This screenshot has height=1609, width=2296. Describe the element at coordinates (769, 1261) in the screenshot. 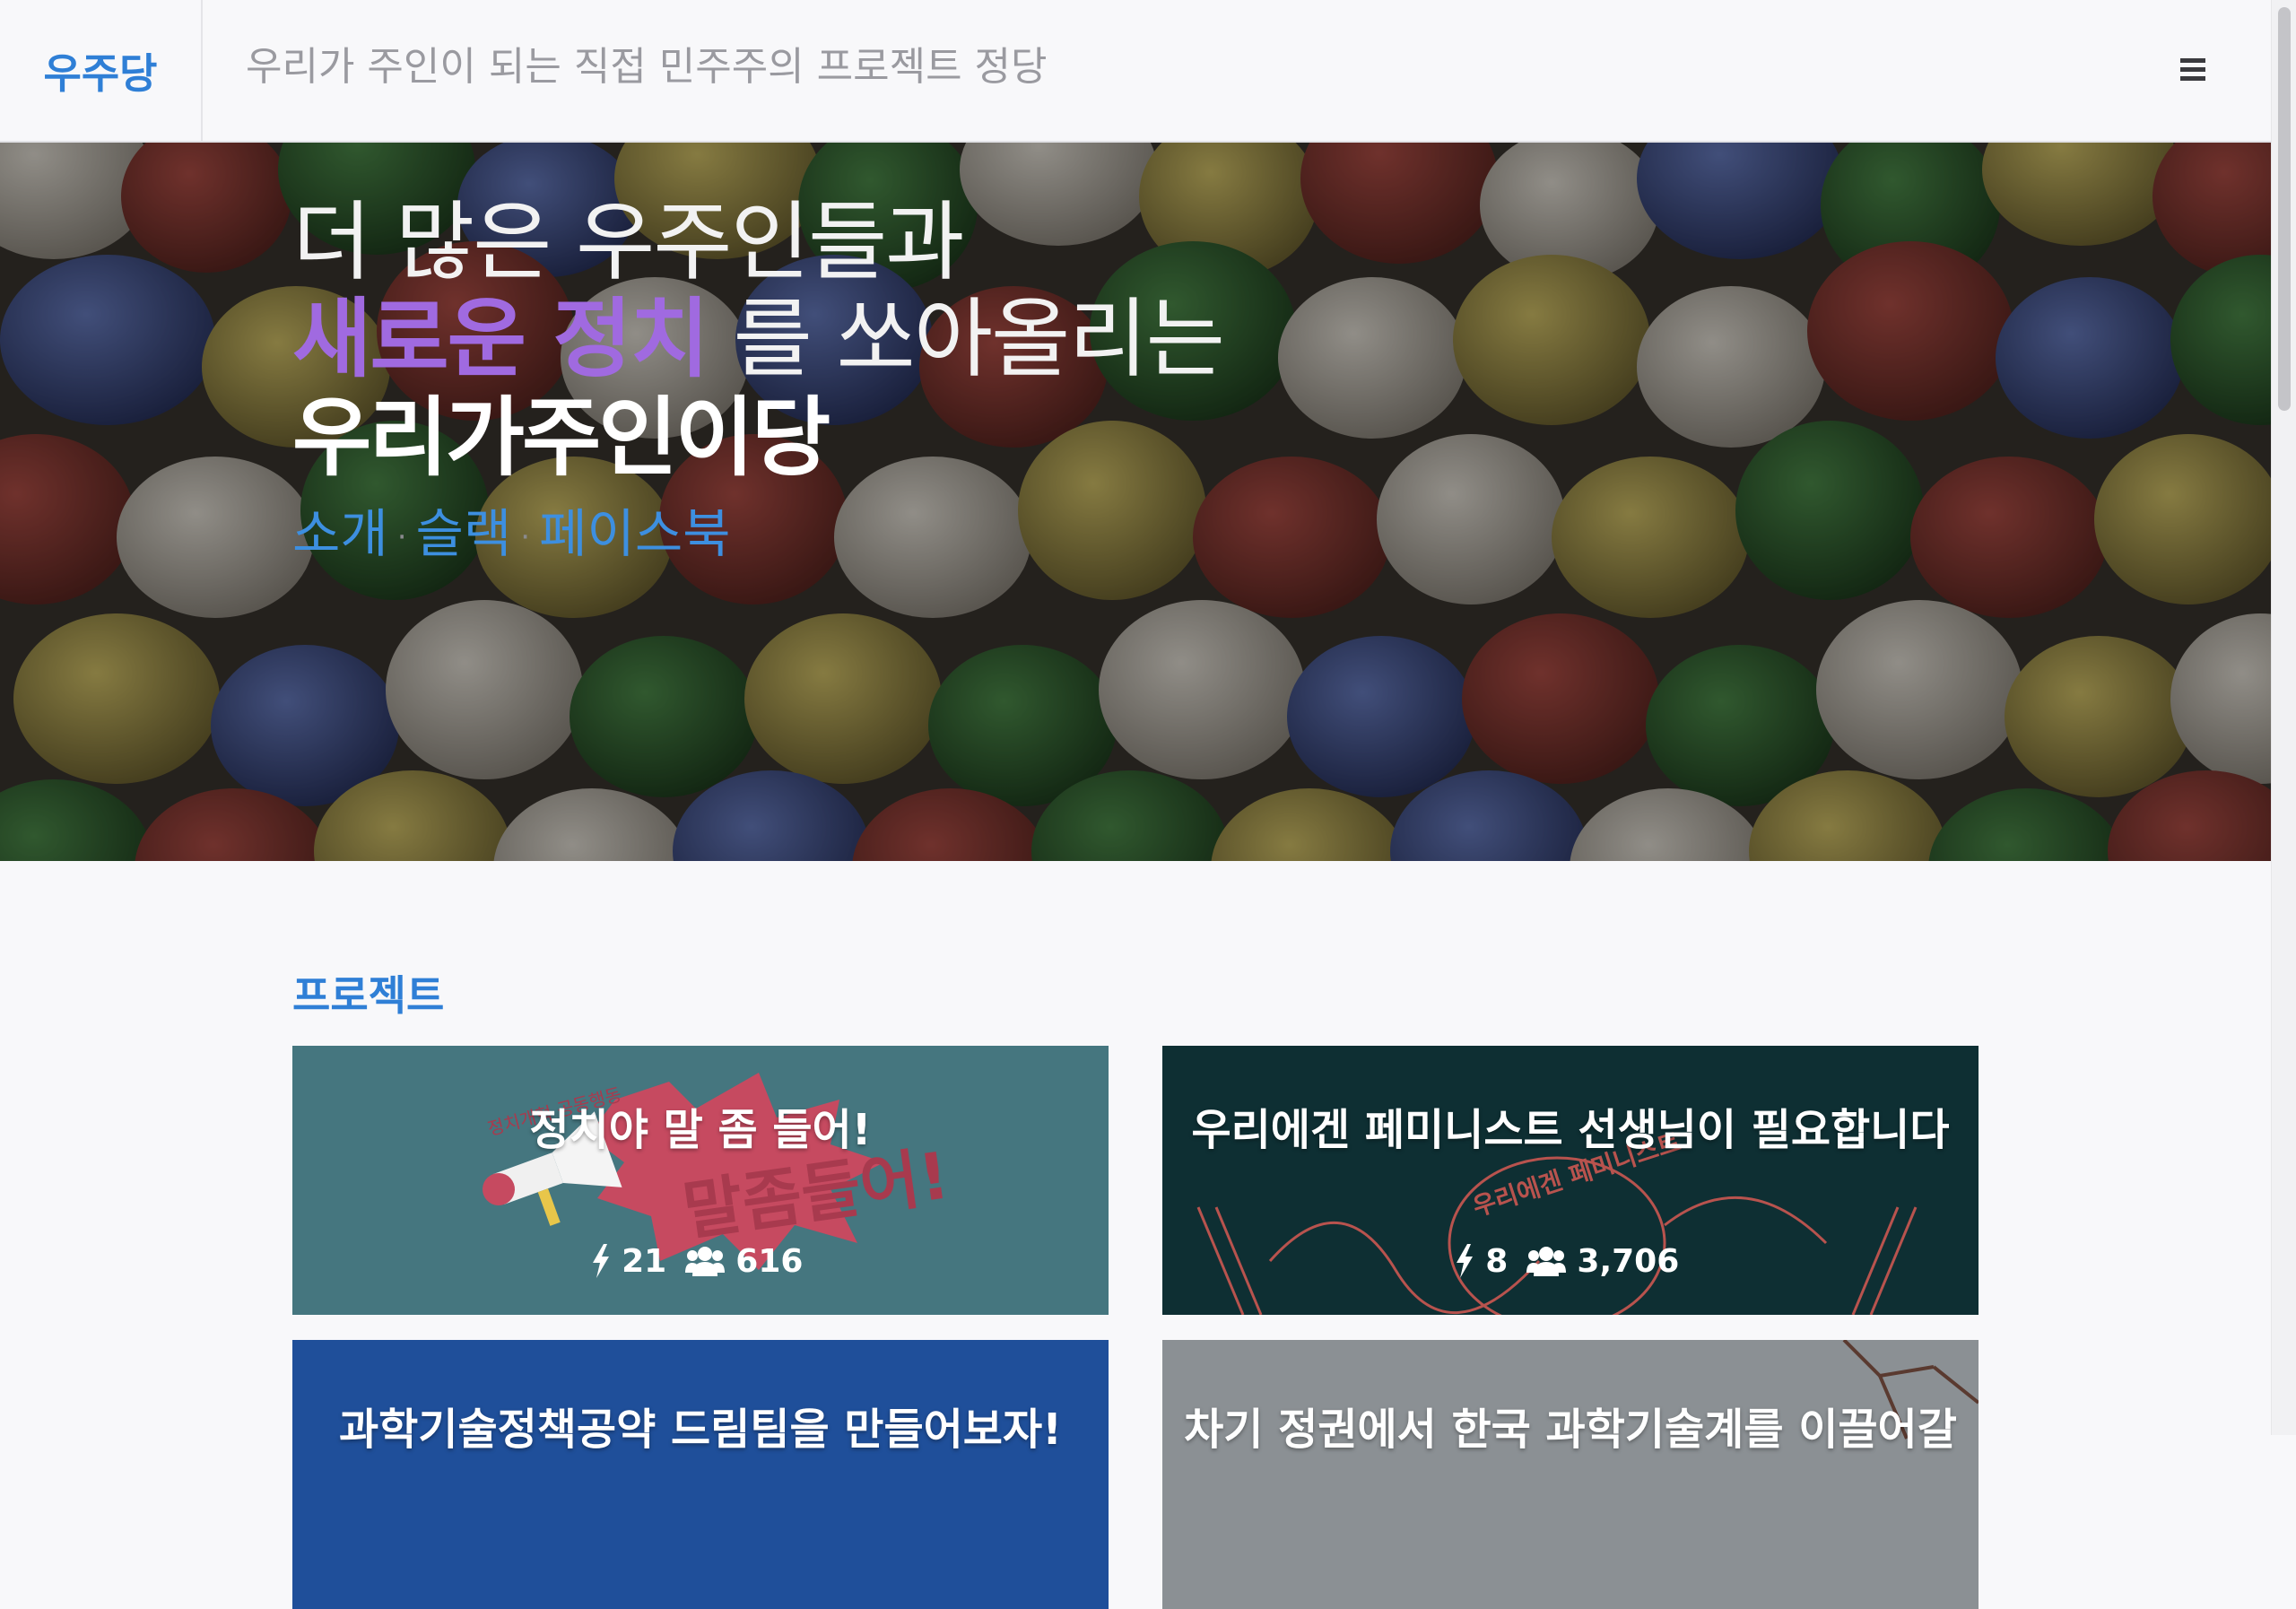

I see `members-count: 616` at that location.